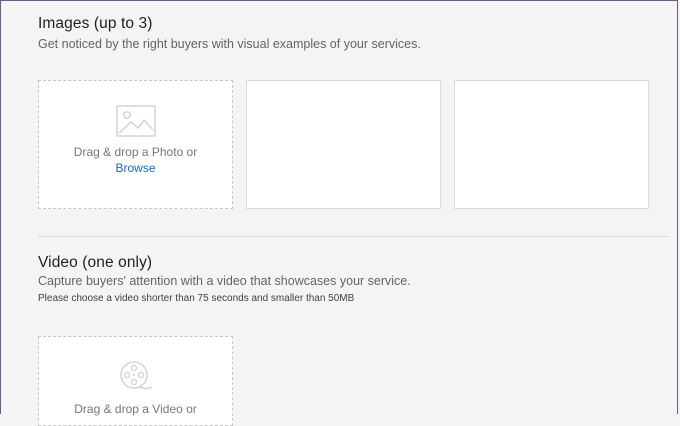  I want to click on section-divider, so click(353, 236).